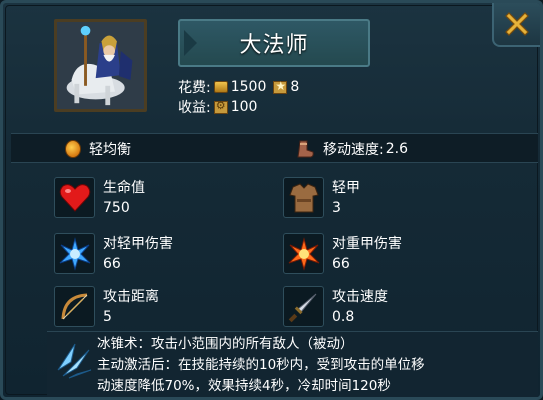 The height and width of the screenshot is (400, 543). I want to click on gold-icon, so click(220, 87).